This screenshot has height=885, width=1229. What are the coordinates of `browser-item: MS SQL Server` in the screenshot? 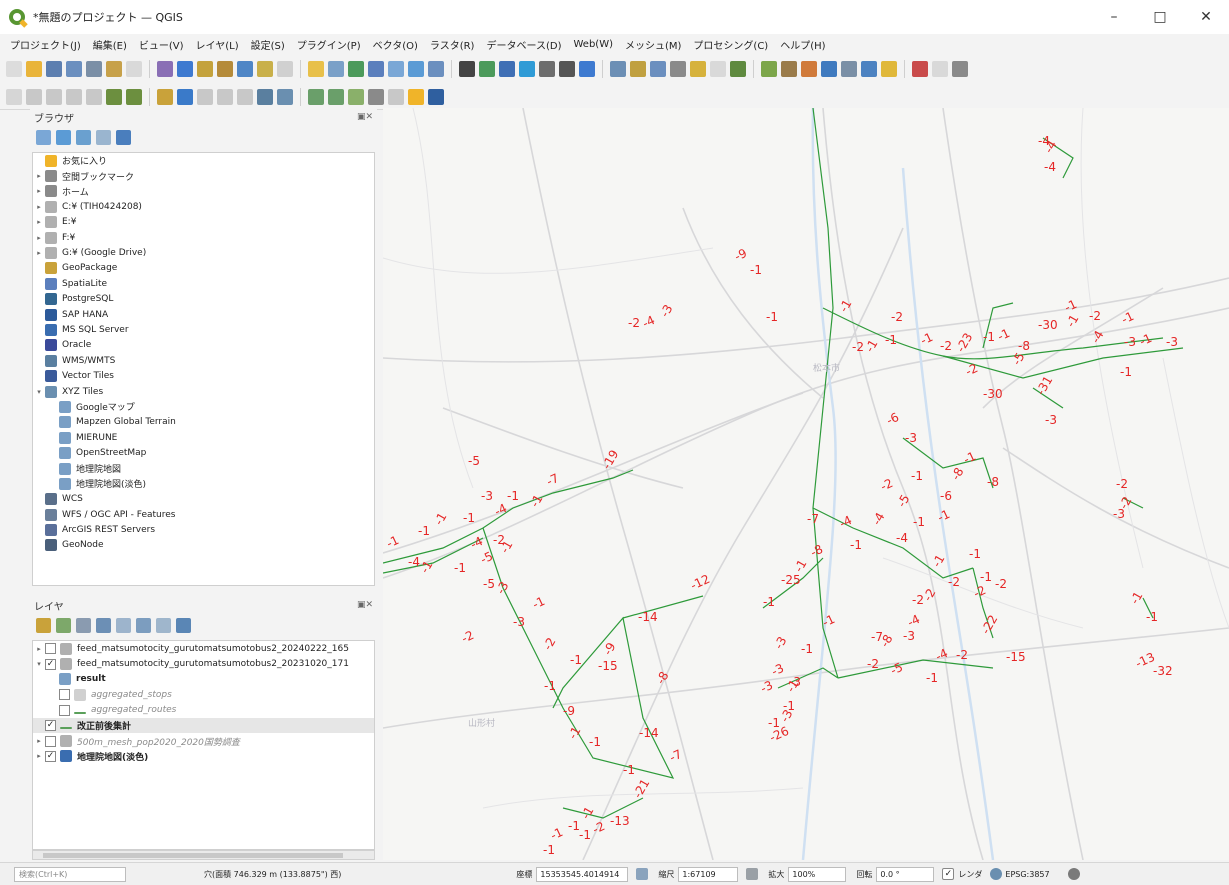 It's located at (203, 329).